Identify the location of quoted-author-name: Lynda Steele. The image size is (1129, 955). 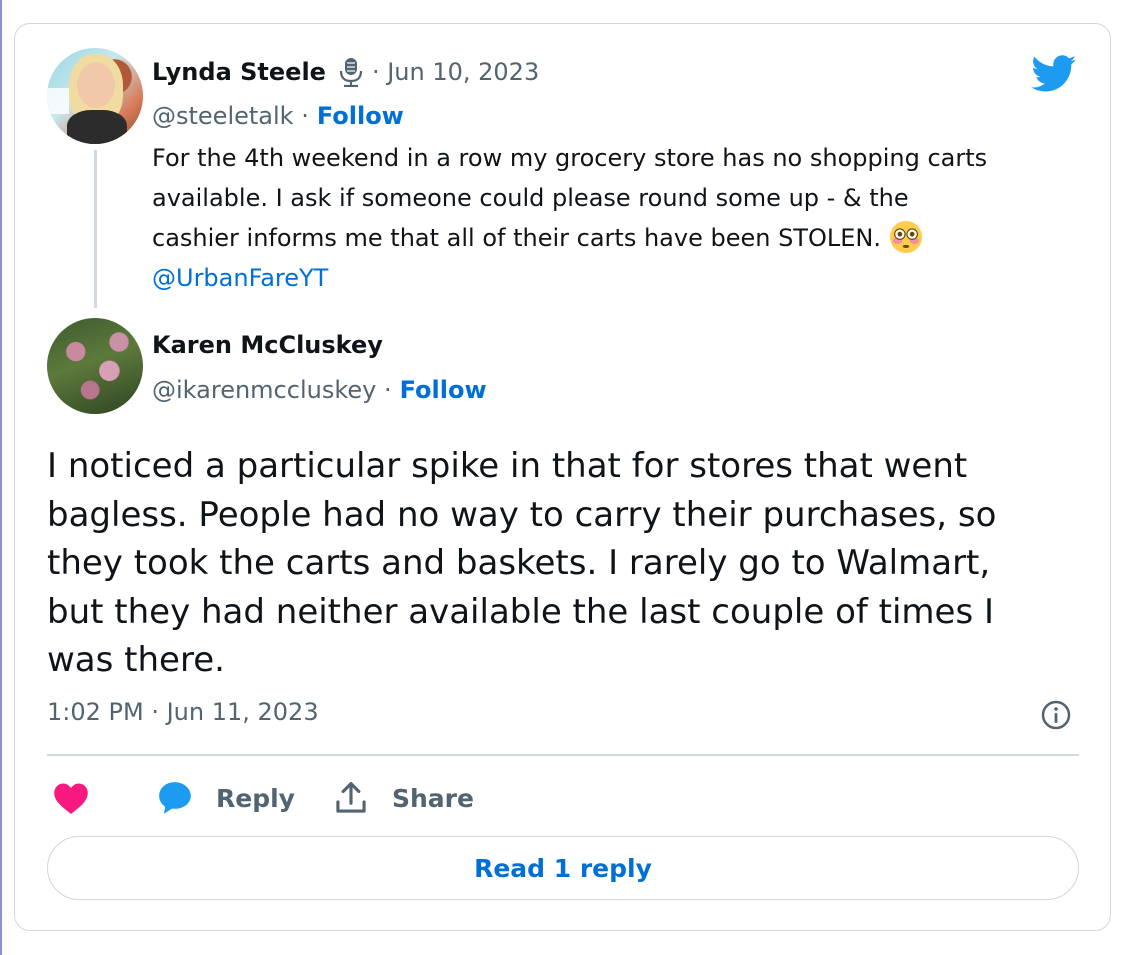
(239, 72).